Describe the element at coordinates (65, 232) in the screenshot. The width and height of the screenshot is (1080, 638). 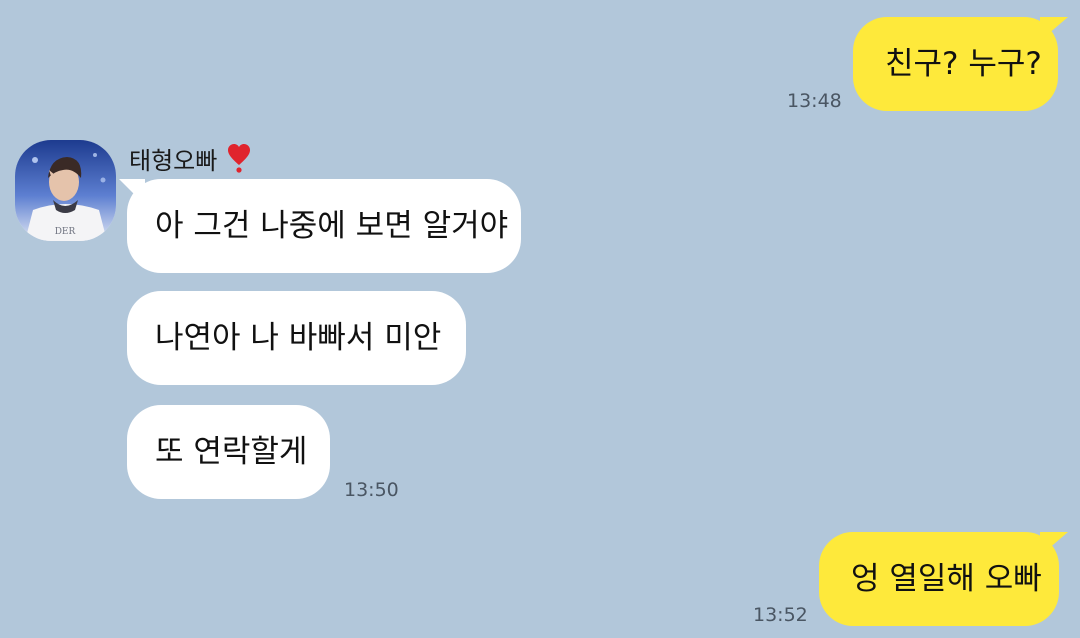
I see `svg-text: DER` at that location.